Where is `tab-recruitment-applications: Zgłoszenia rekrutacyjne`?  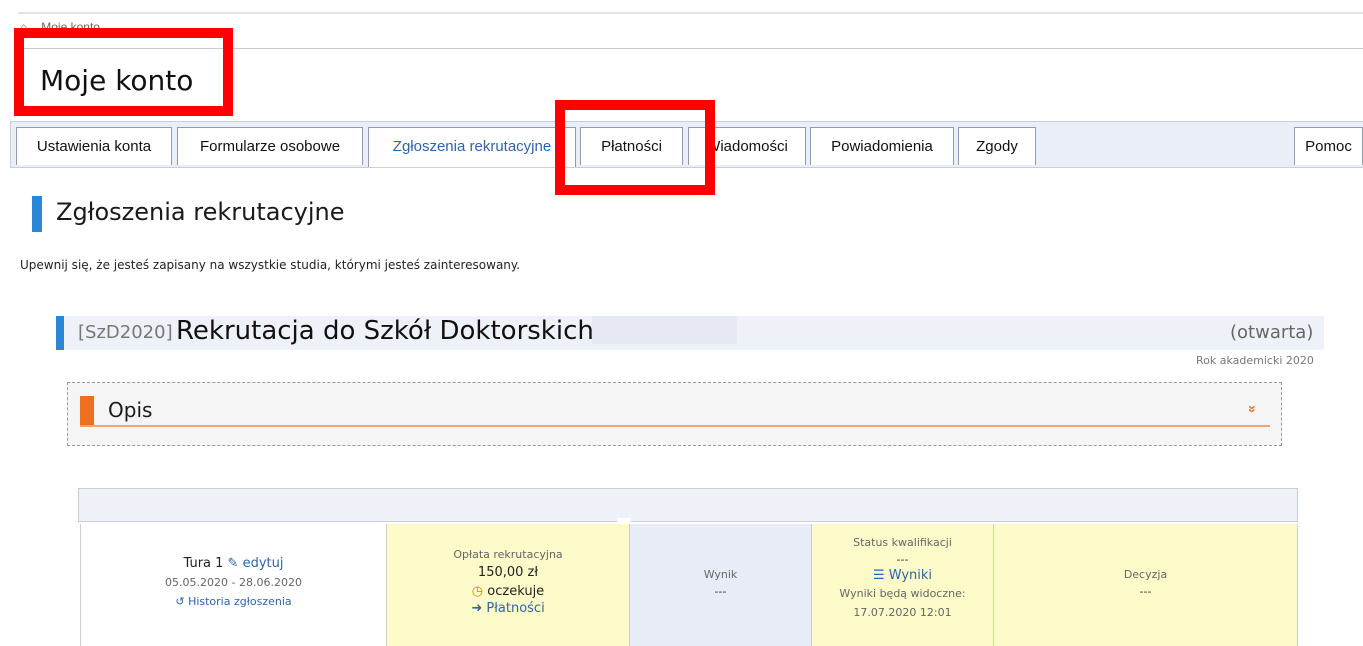
tab-recruitment-applications: Zgłoszenia rekrutacyjne is located at coordinates (472, 147).